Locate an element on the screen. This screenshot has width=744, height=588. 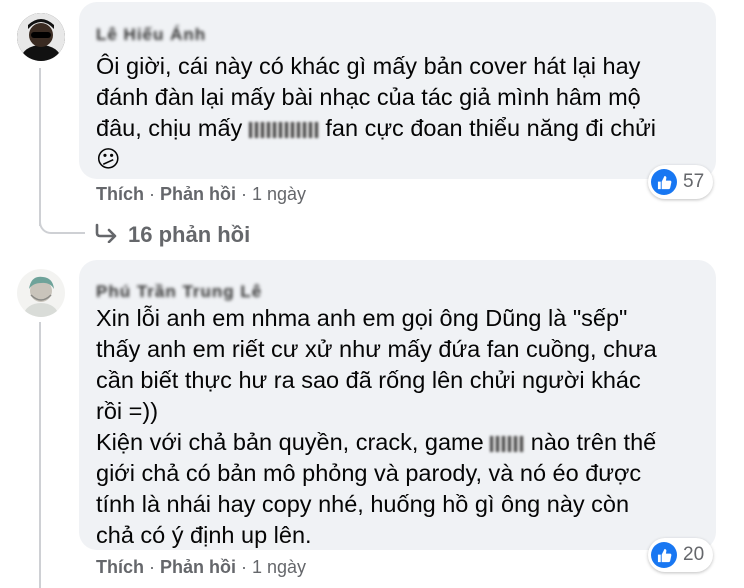
reply-arrow-icon is located at coordinates (107, 236).